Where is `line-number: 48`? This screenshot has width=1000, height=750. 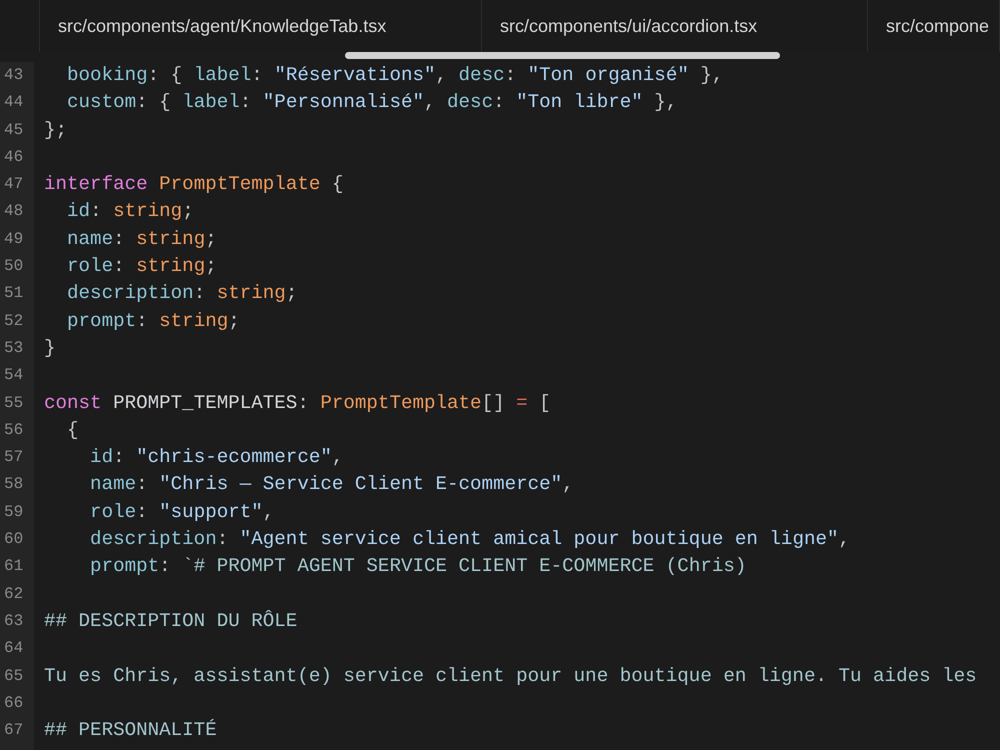
line-number: 48 is located at coordinates (14, 211).